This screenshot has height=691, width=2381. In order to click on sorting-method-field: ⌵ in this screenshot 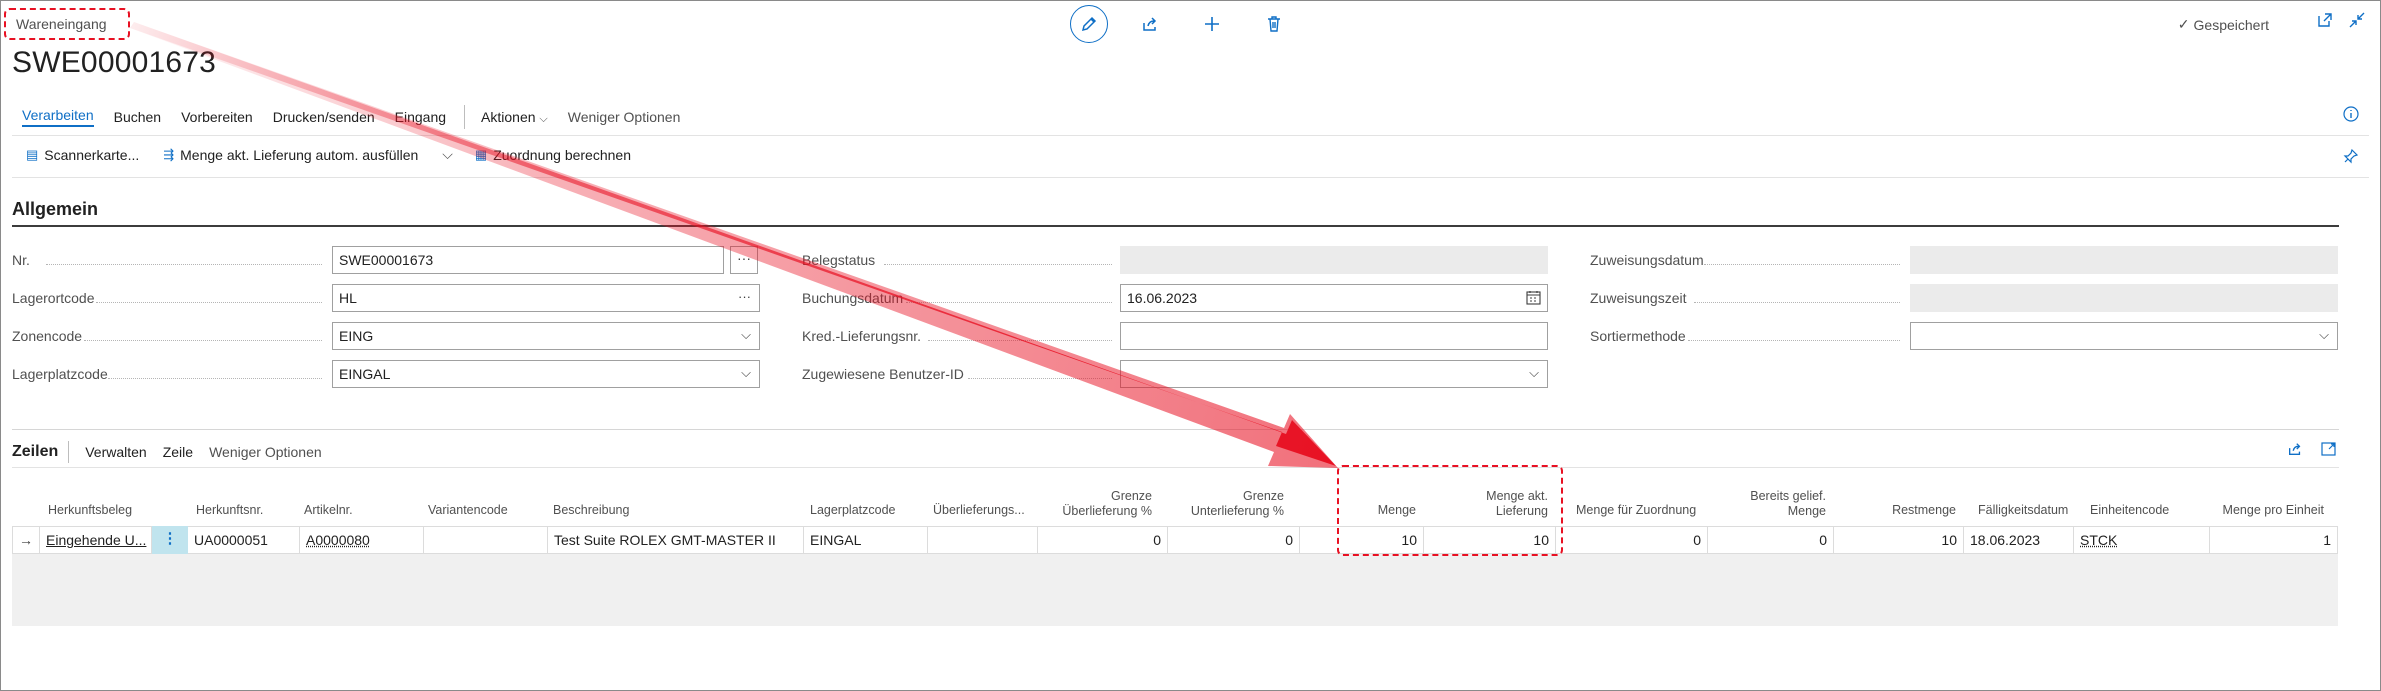, I will do `click(2124, 336)`.